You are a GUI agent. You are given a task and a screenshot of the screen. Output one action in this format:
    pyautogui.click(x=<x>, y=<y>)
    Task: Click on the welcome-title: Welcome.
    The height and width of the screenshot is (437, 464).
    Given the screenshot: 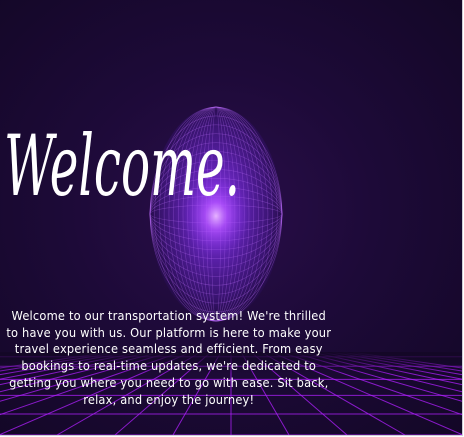 What is the action you would take?
    pyautogui.click(x=122, y=166)
    